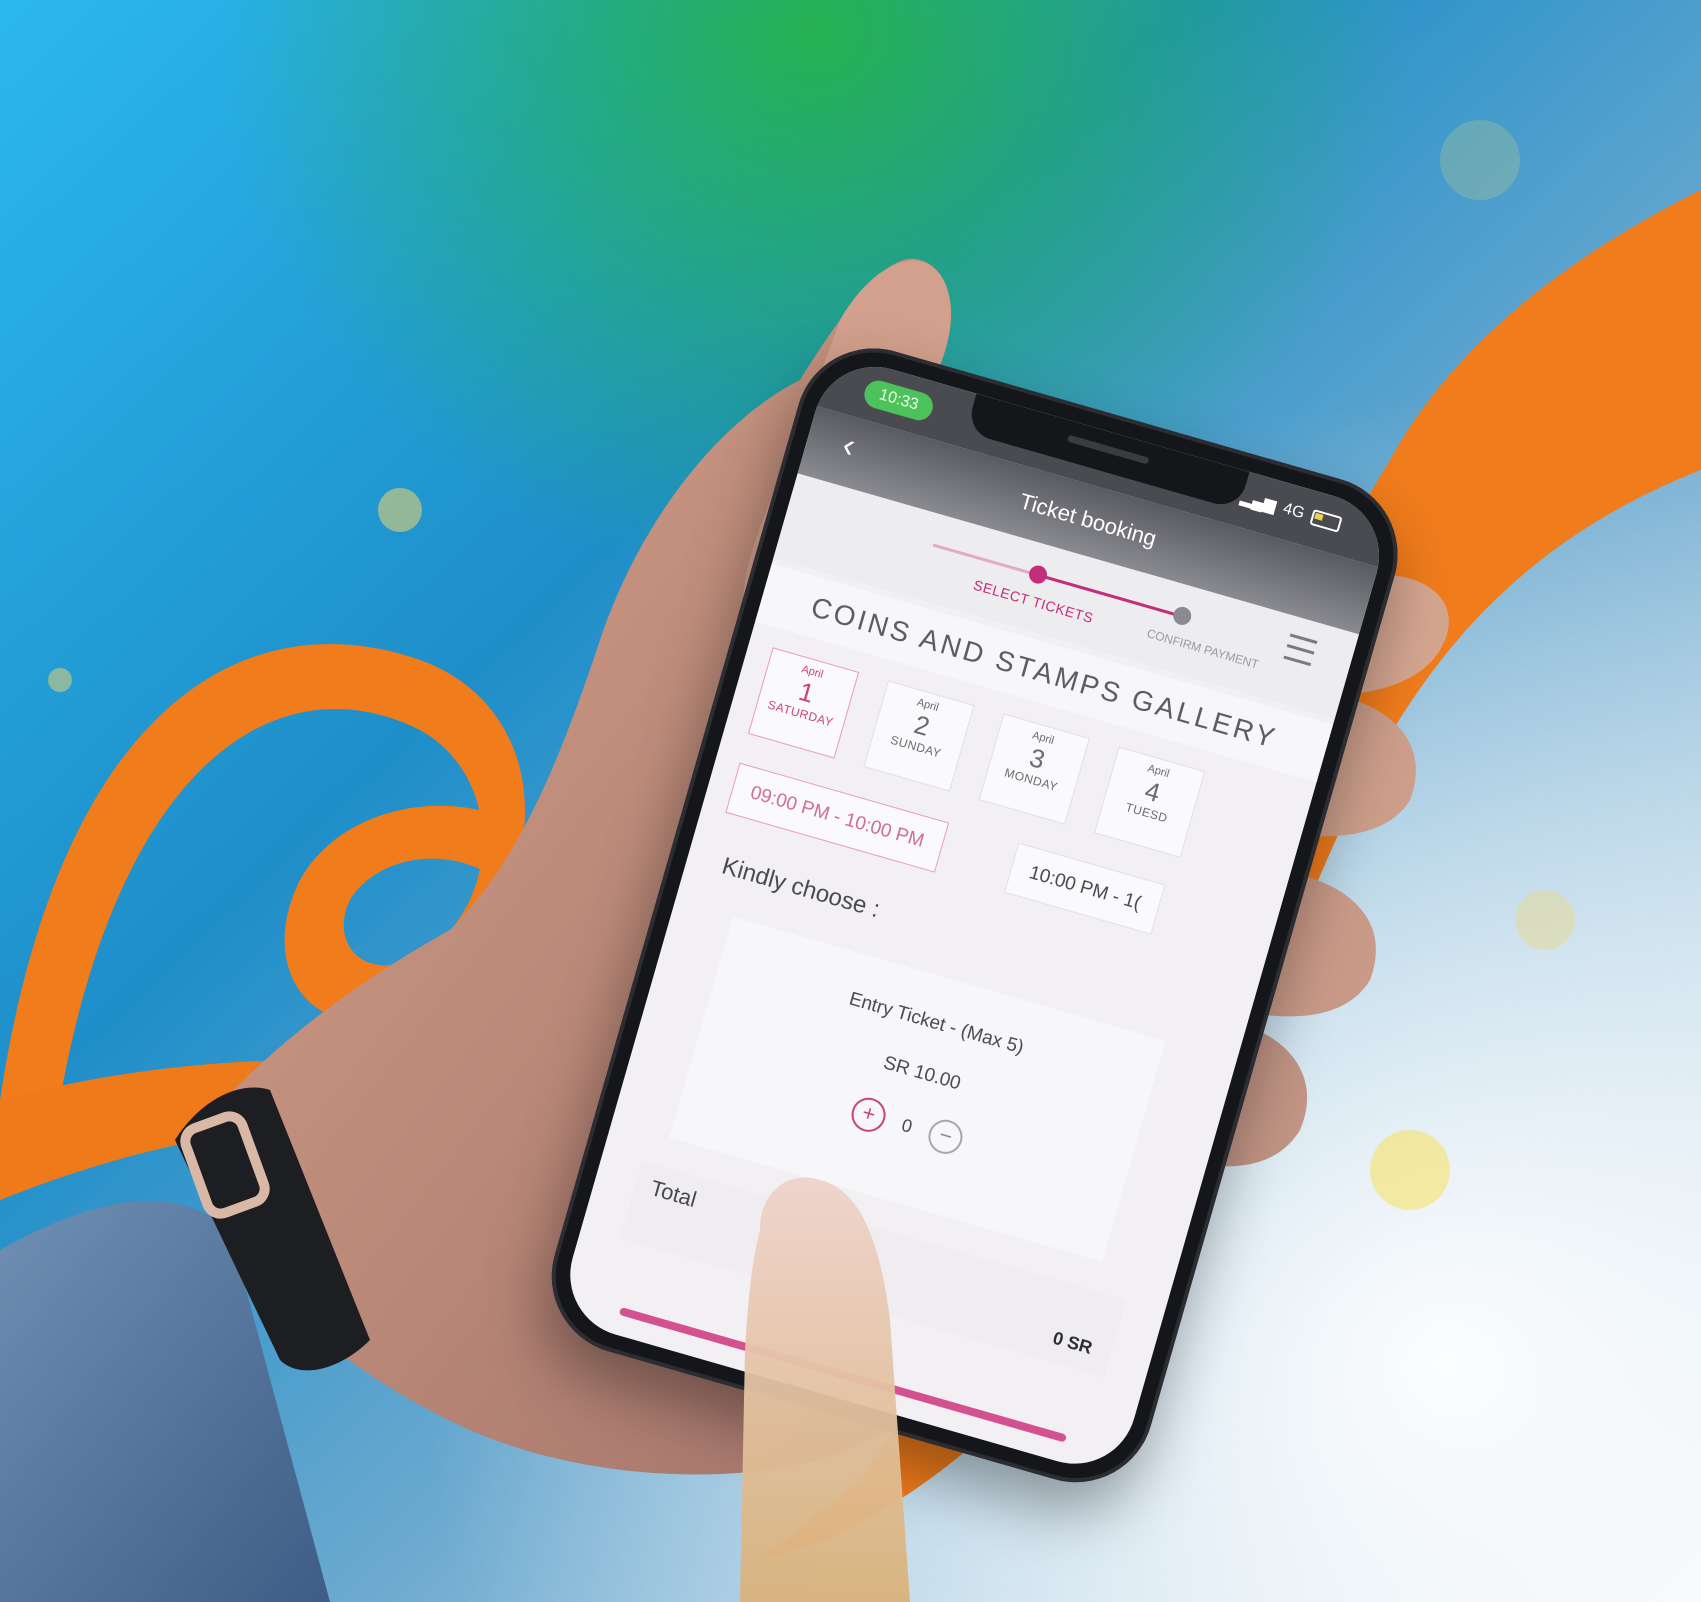  Describe the element at coordinates (1038, 574) in the screenshot. I see `step-dot-select-tickets` at that location.